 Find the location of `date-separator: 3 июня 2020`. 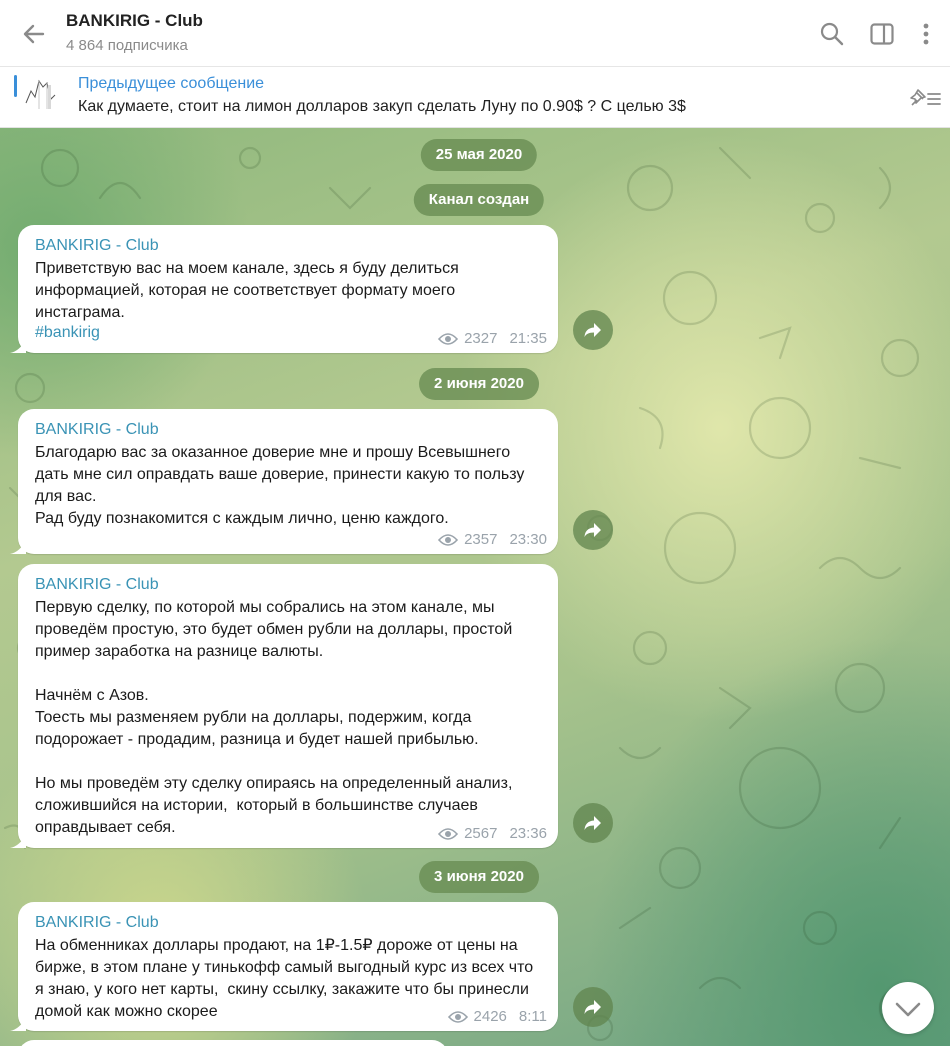

date-separator: 3 июня 2020 is located at coordinates (479, 877).